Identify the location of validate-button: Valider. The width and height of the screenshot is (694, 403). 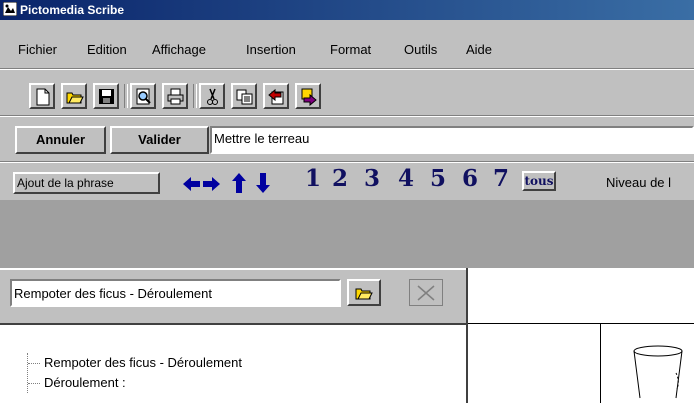
(159, 140).